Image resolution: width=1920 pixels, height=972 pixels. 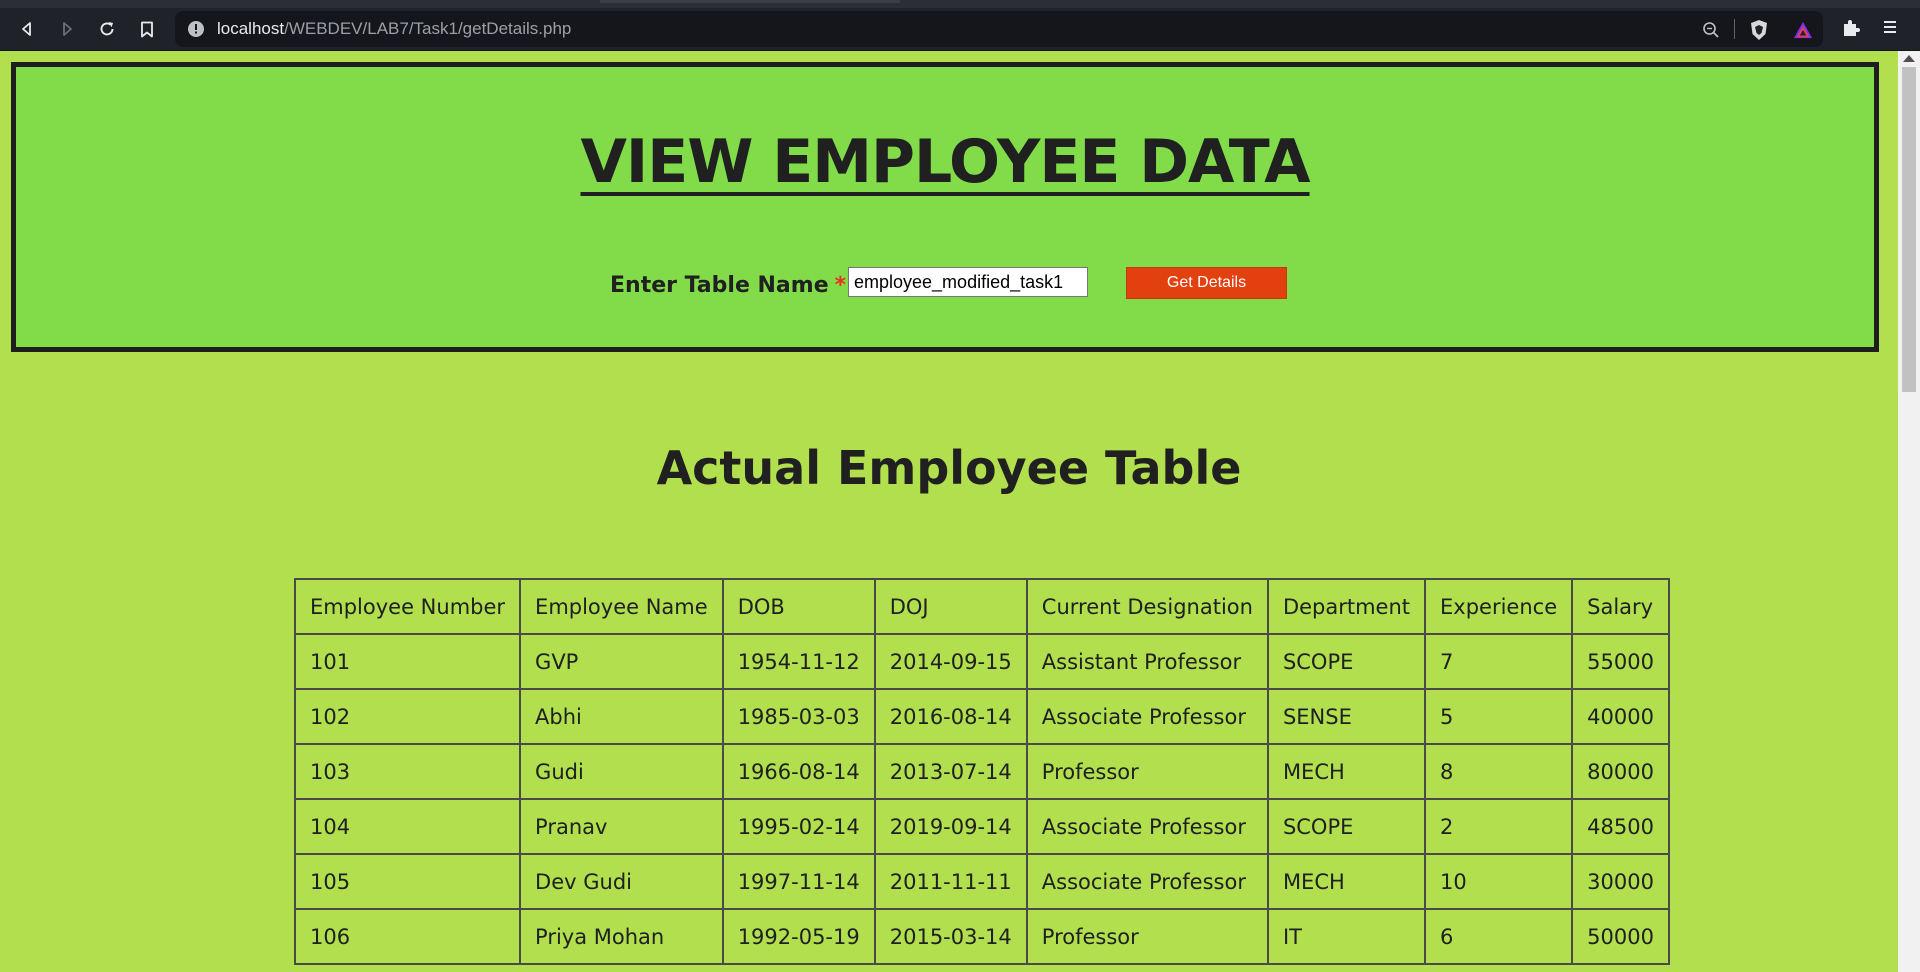 What do you see at coordinates (840, 285) in the screenshot?
I see `required-mark: *` at bounding box center [840, 285].